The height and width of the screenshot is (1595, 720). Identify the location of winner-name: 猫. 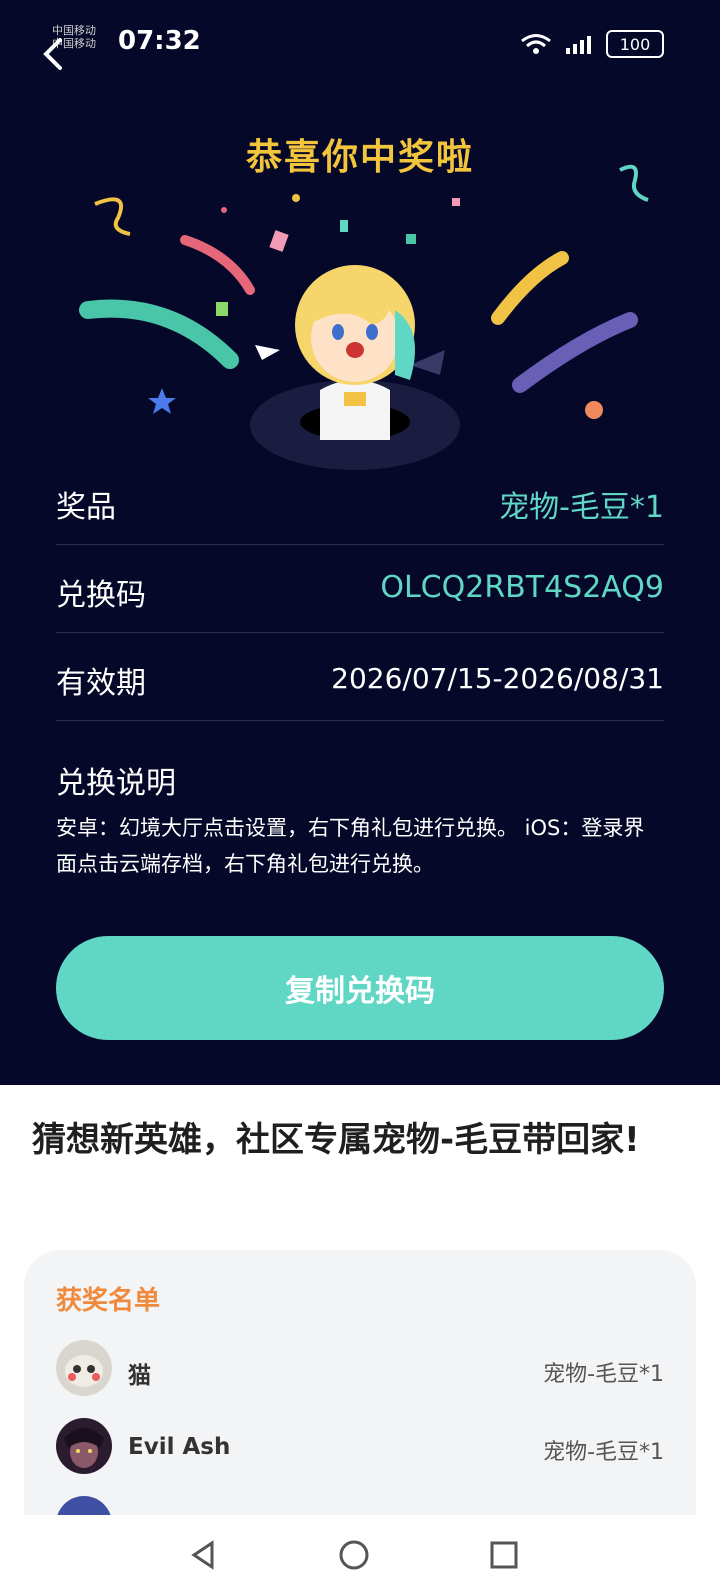
(139, 1376).